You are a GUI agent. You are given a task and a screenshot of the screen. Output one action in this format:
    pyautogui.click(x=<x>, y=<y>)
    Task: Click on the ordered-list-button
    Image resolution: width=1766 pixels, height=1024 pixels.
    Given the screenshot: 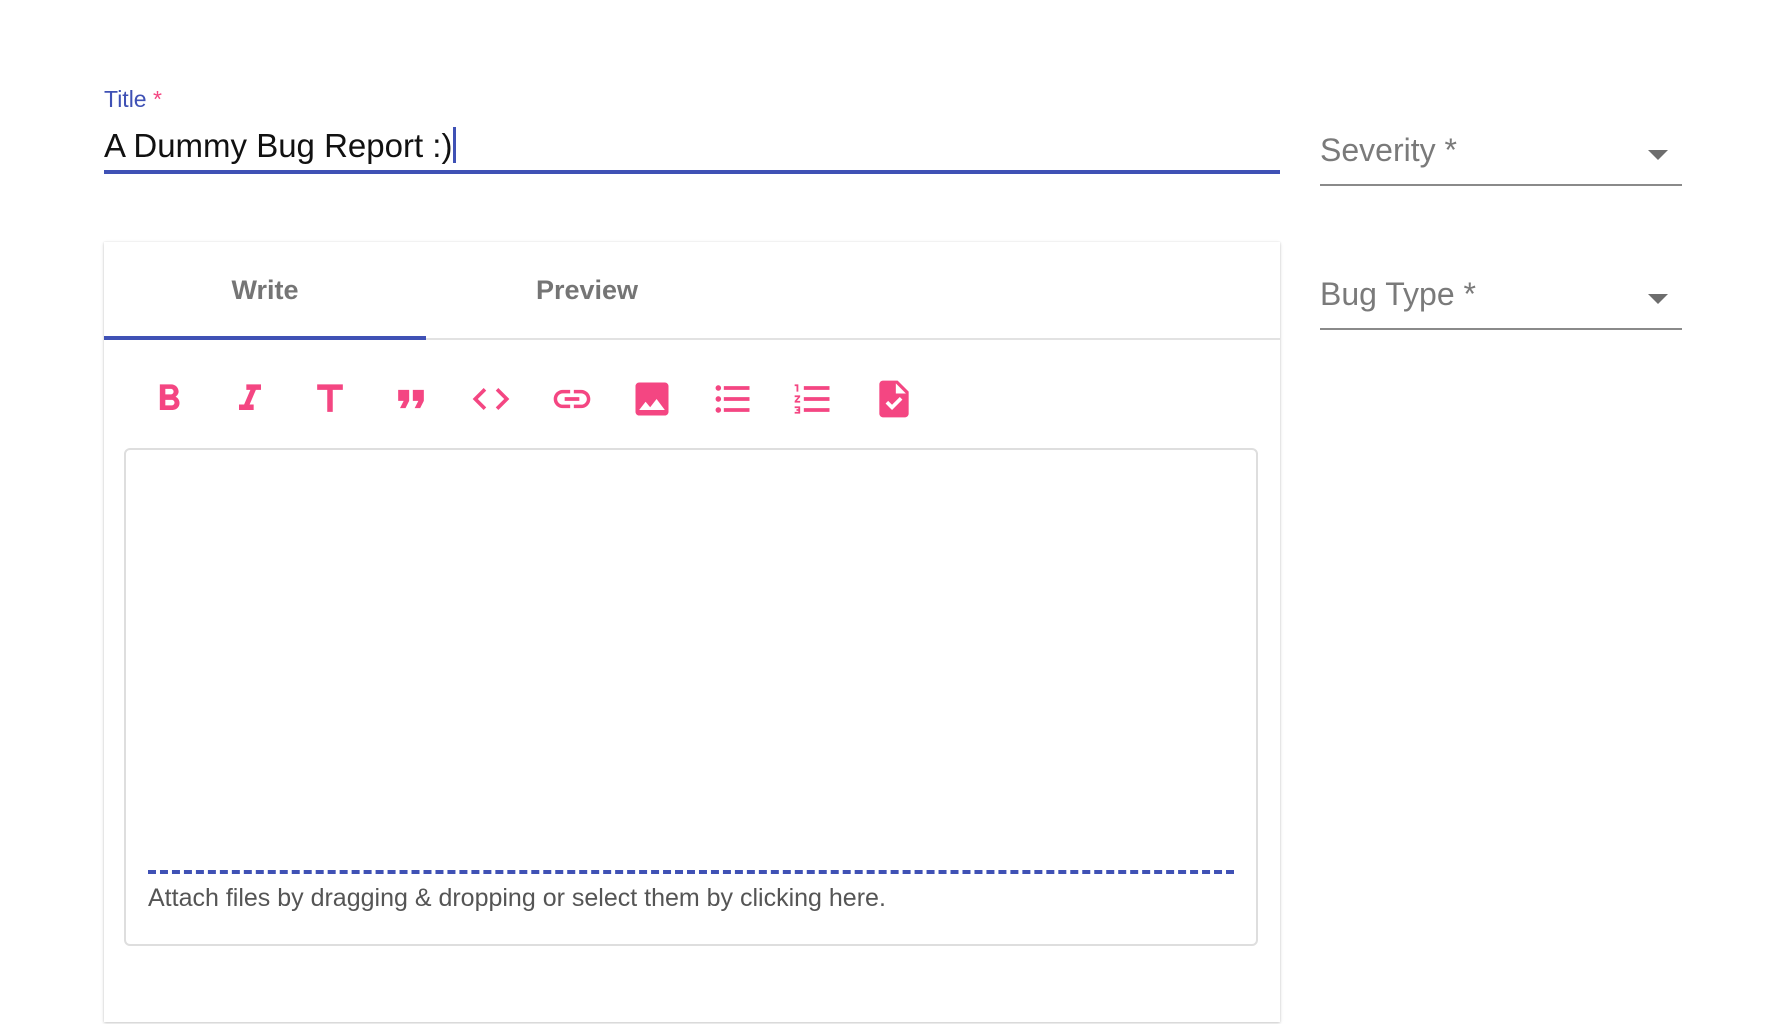 What is the action you would take?
    pyautogui.click(x=813, y=399)
    